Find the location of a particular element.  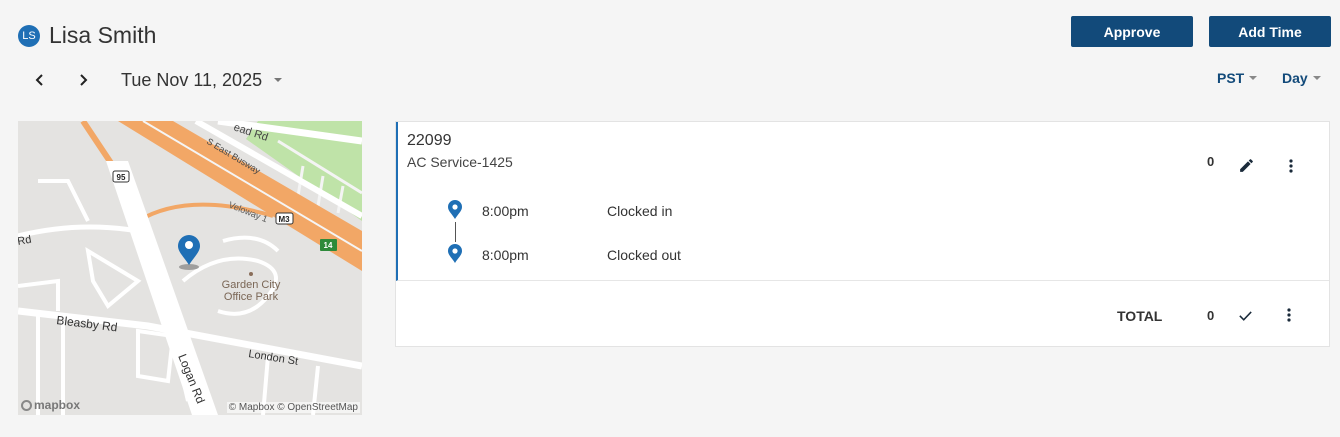

view-select: Day is located at coordinates (1301, 78).